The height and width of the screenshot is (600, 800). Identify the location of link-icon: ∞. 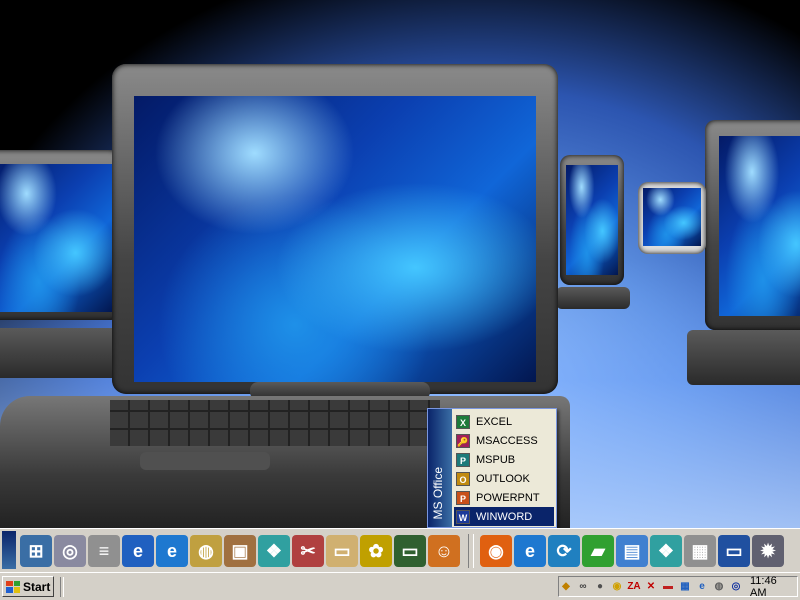
(583, 587).